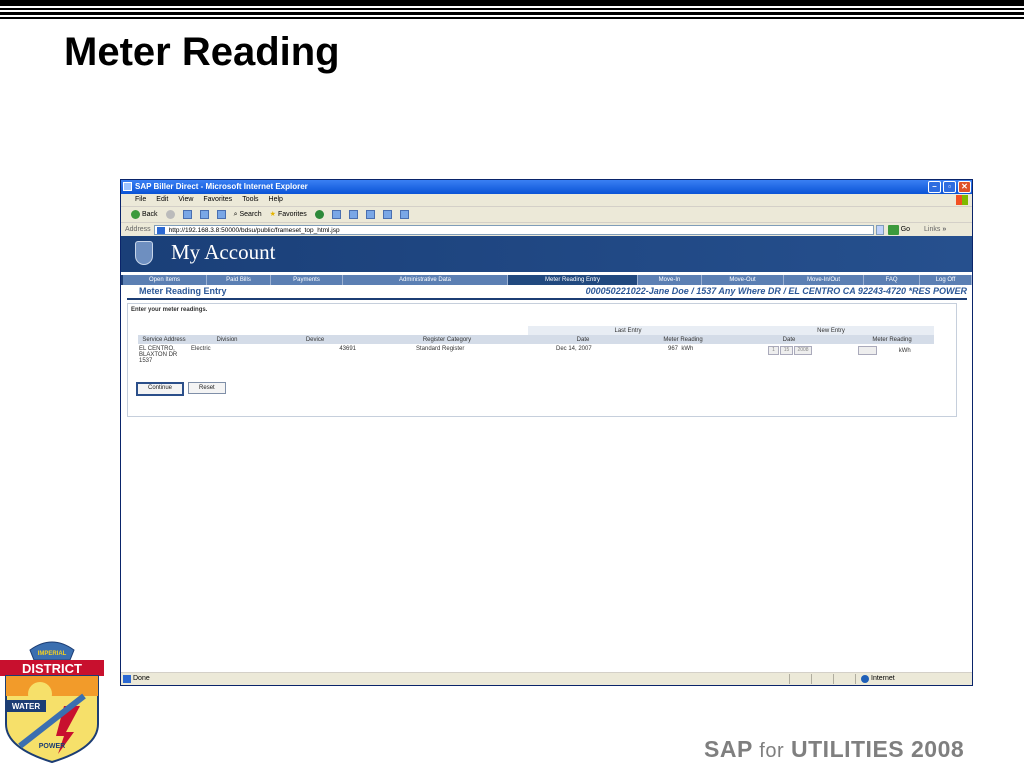 Image resolution: width=1024 pixels, height=768 pixels. Describe the element at coordinates (670, 280) in the screenshot. I see `nav-move-in: Move-In` at that location.